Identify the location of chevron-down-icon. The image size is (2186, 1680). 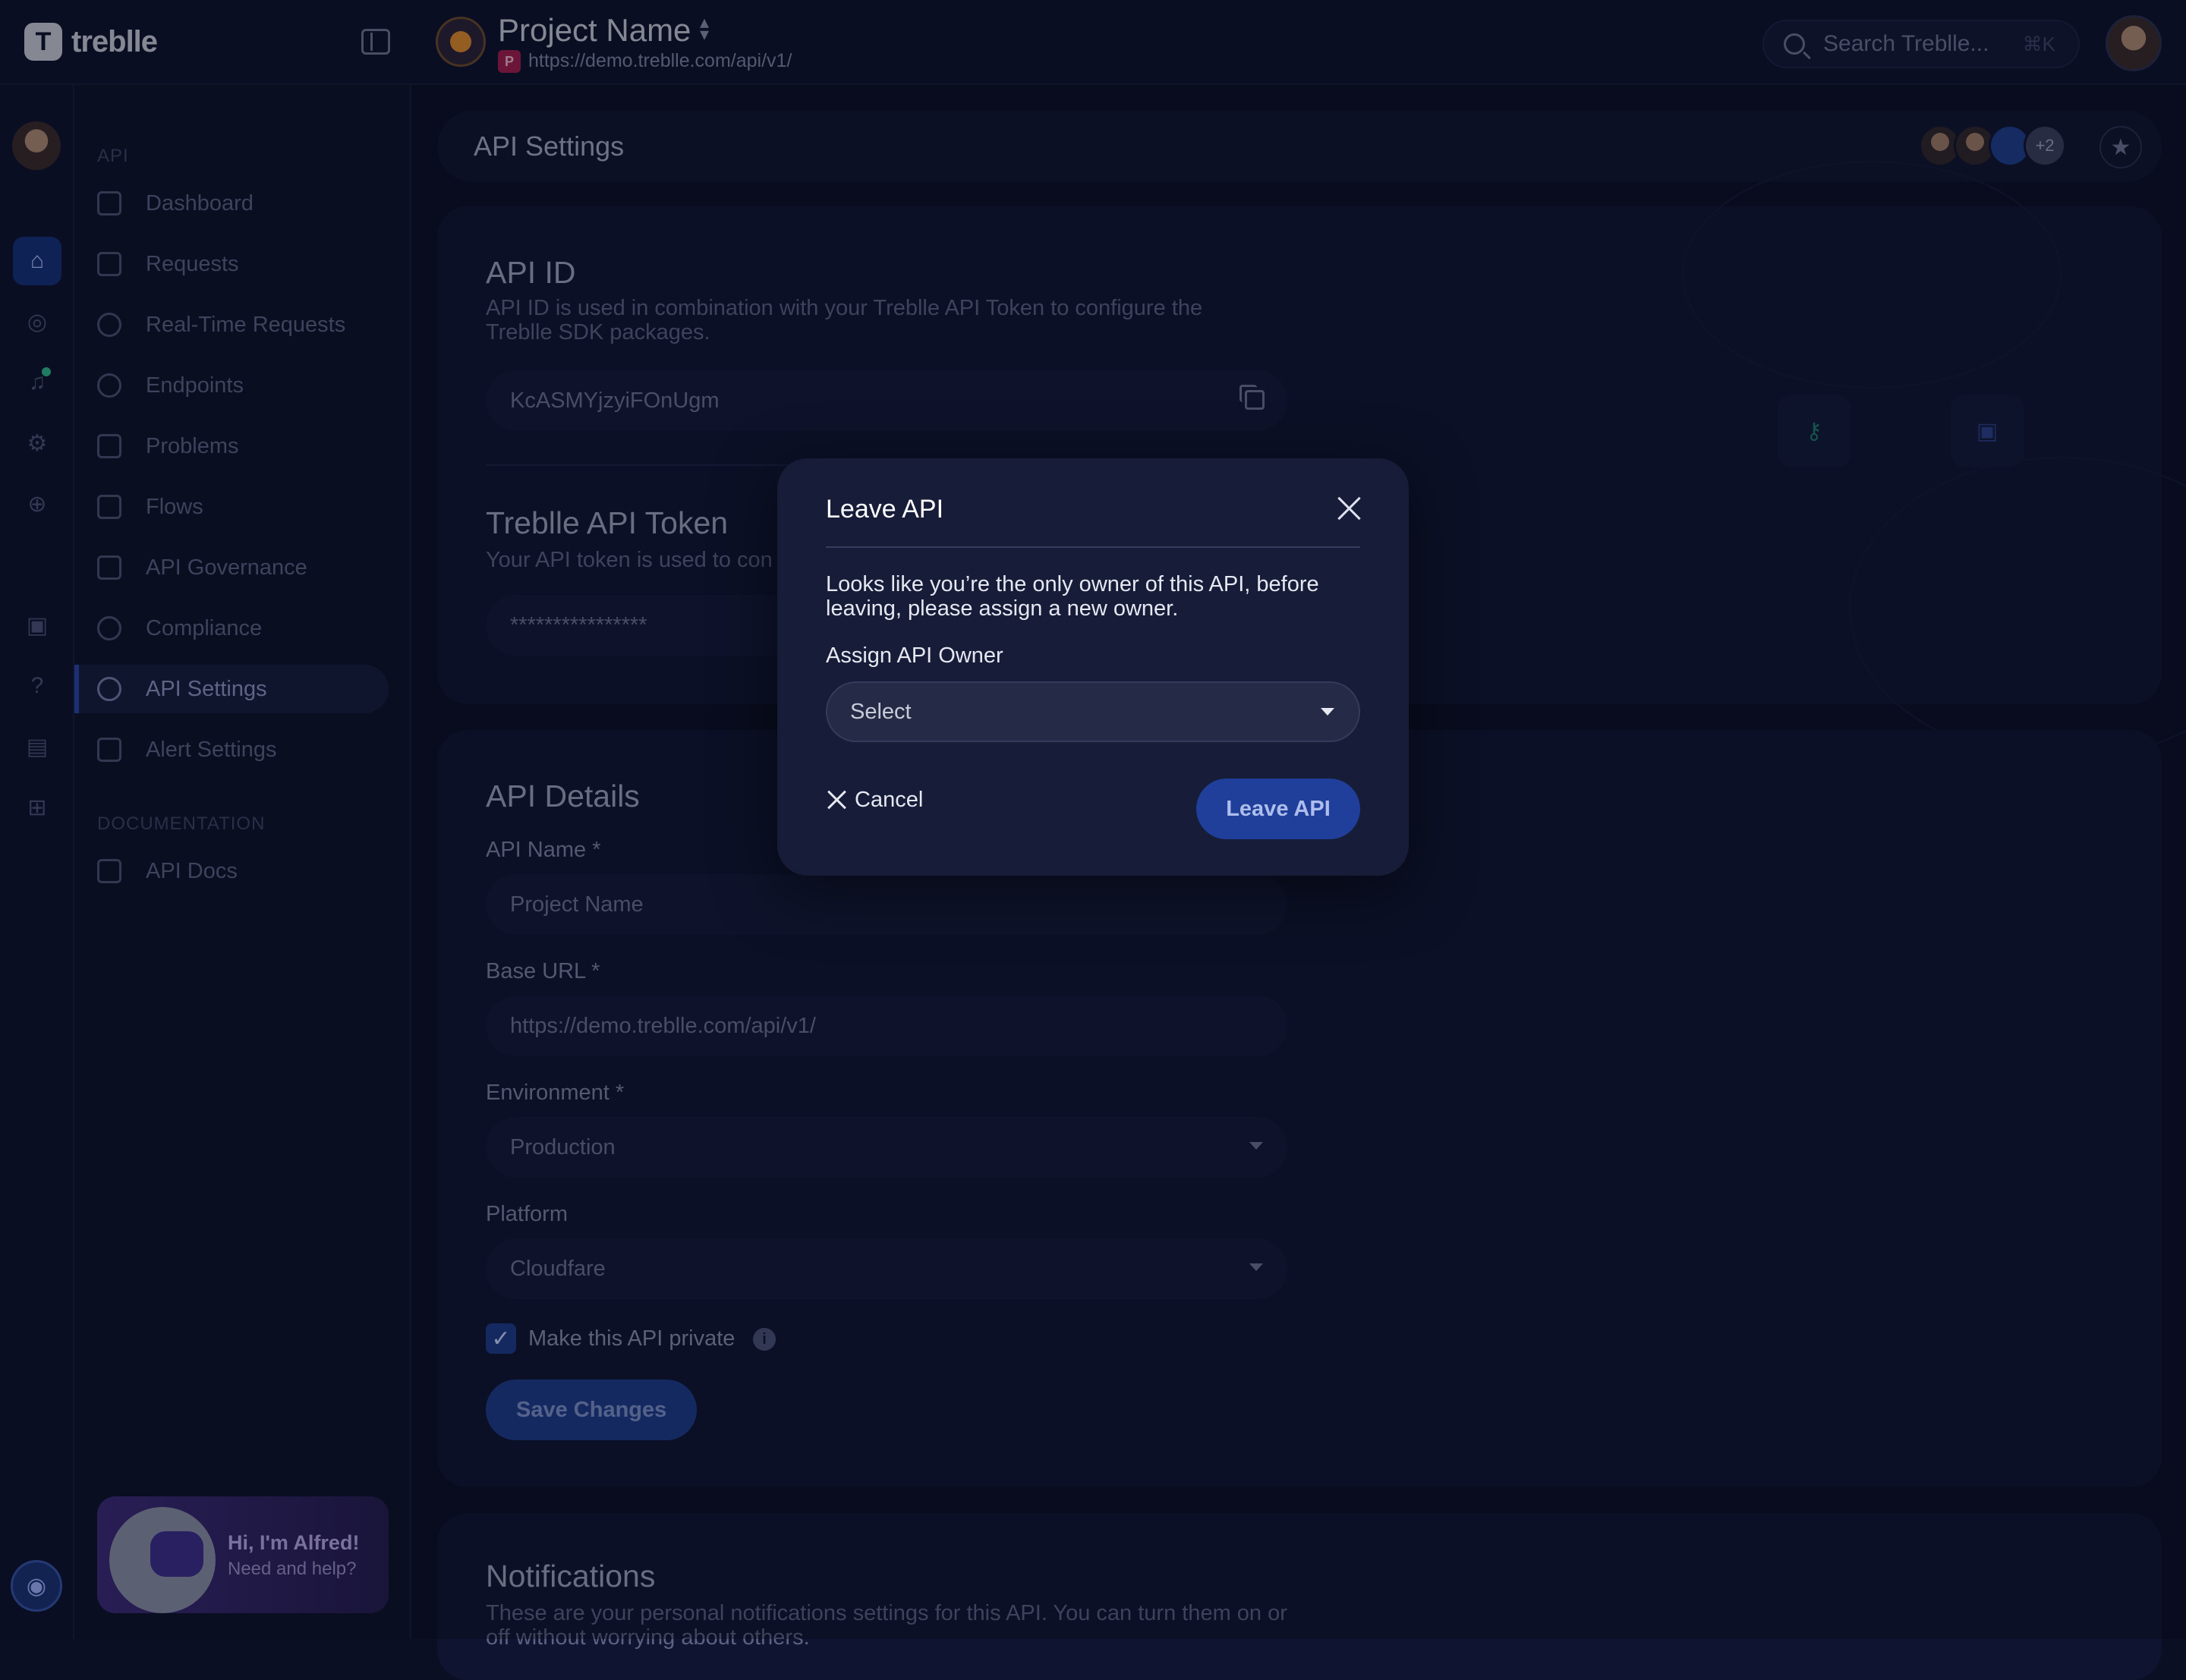
(1327, 712).